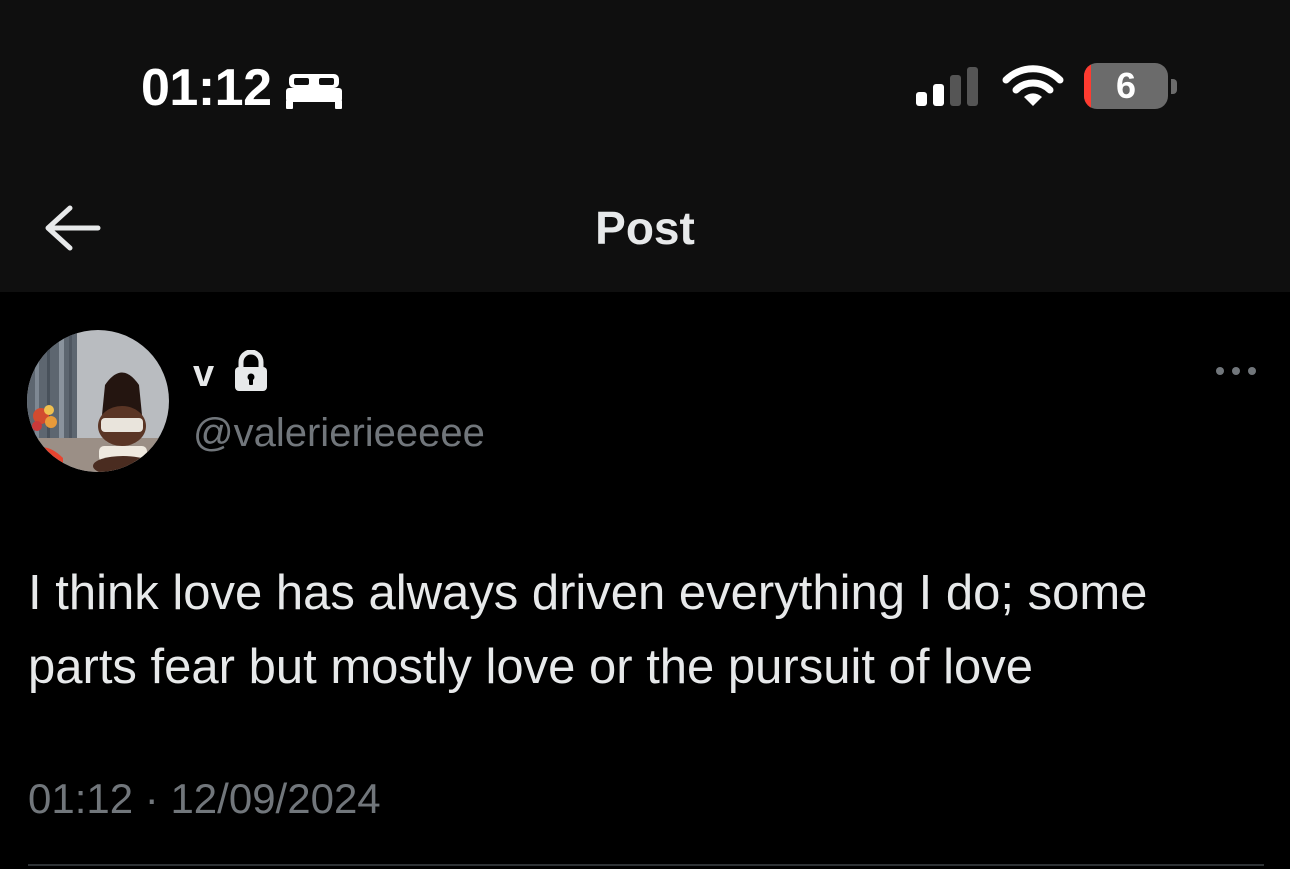 The height and width of the screenshot is (869, 1290). I want to click on more-options-icon, so click(1236, 371).